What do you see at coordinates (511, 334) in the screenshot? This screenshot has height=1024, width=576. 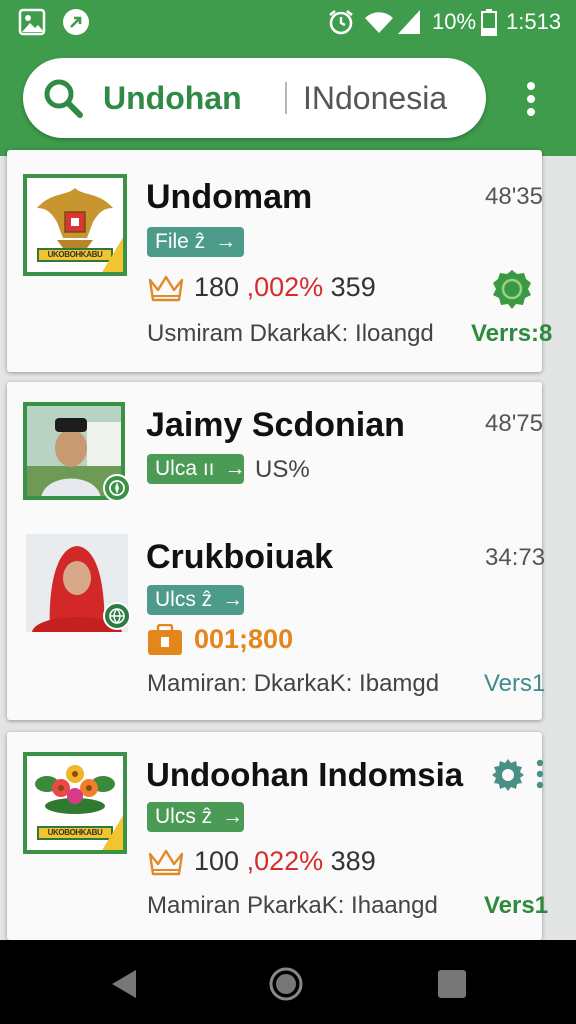 I see `version-label: Verrs:8` at bounding box center [511, 334].